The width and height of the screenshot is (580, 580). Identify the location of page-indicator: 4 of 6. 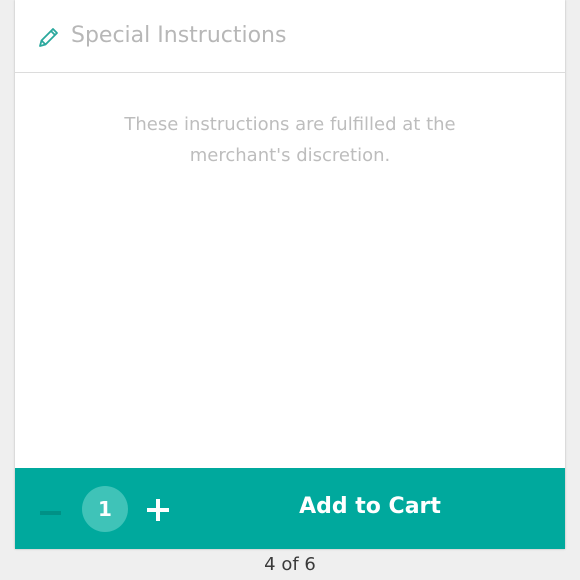
(290, 564).